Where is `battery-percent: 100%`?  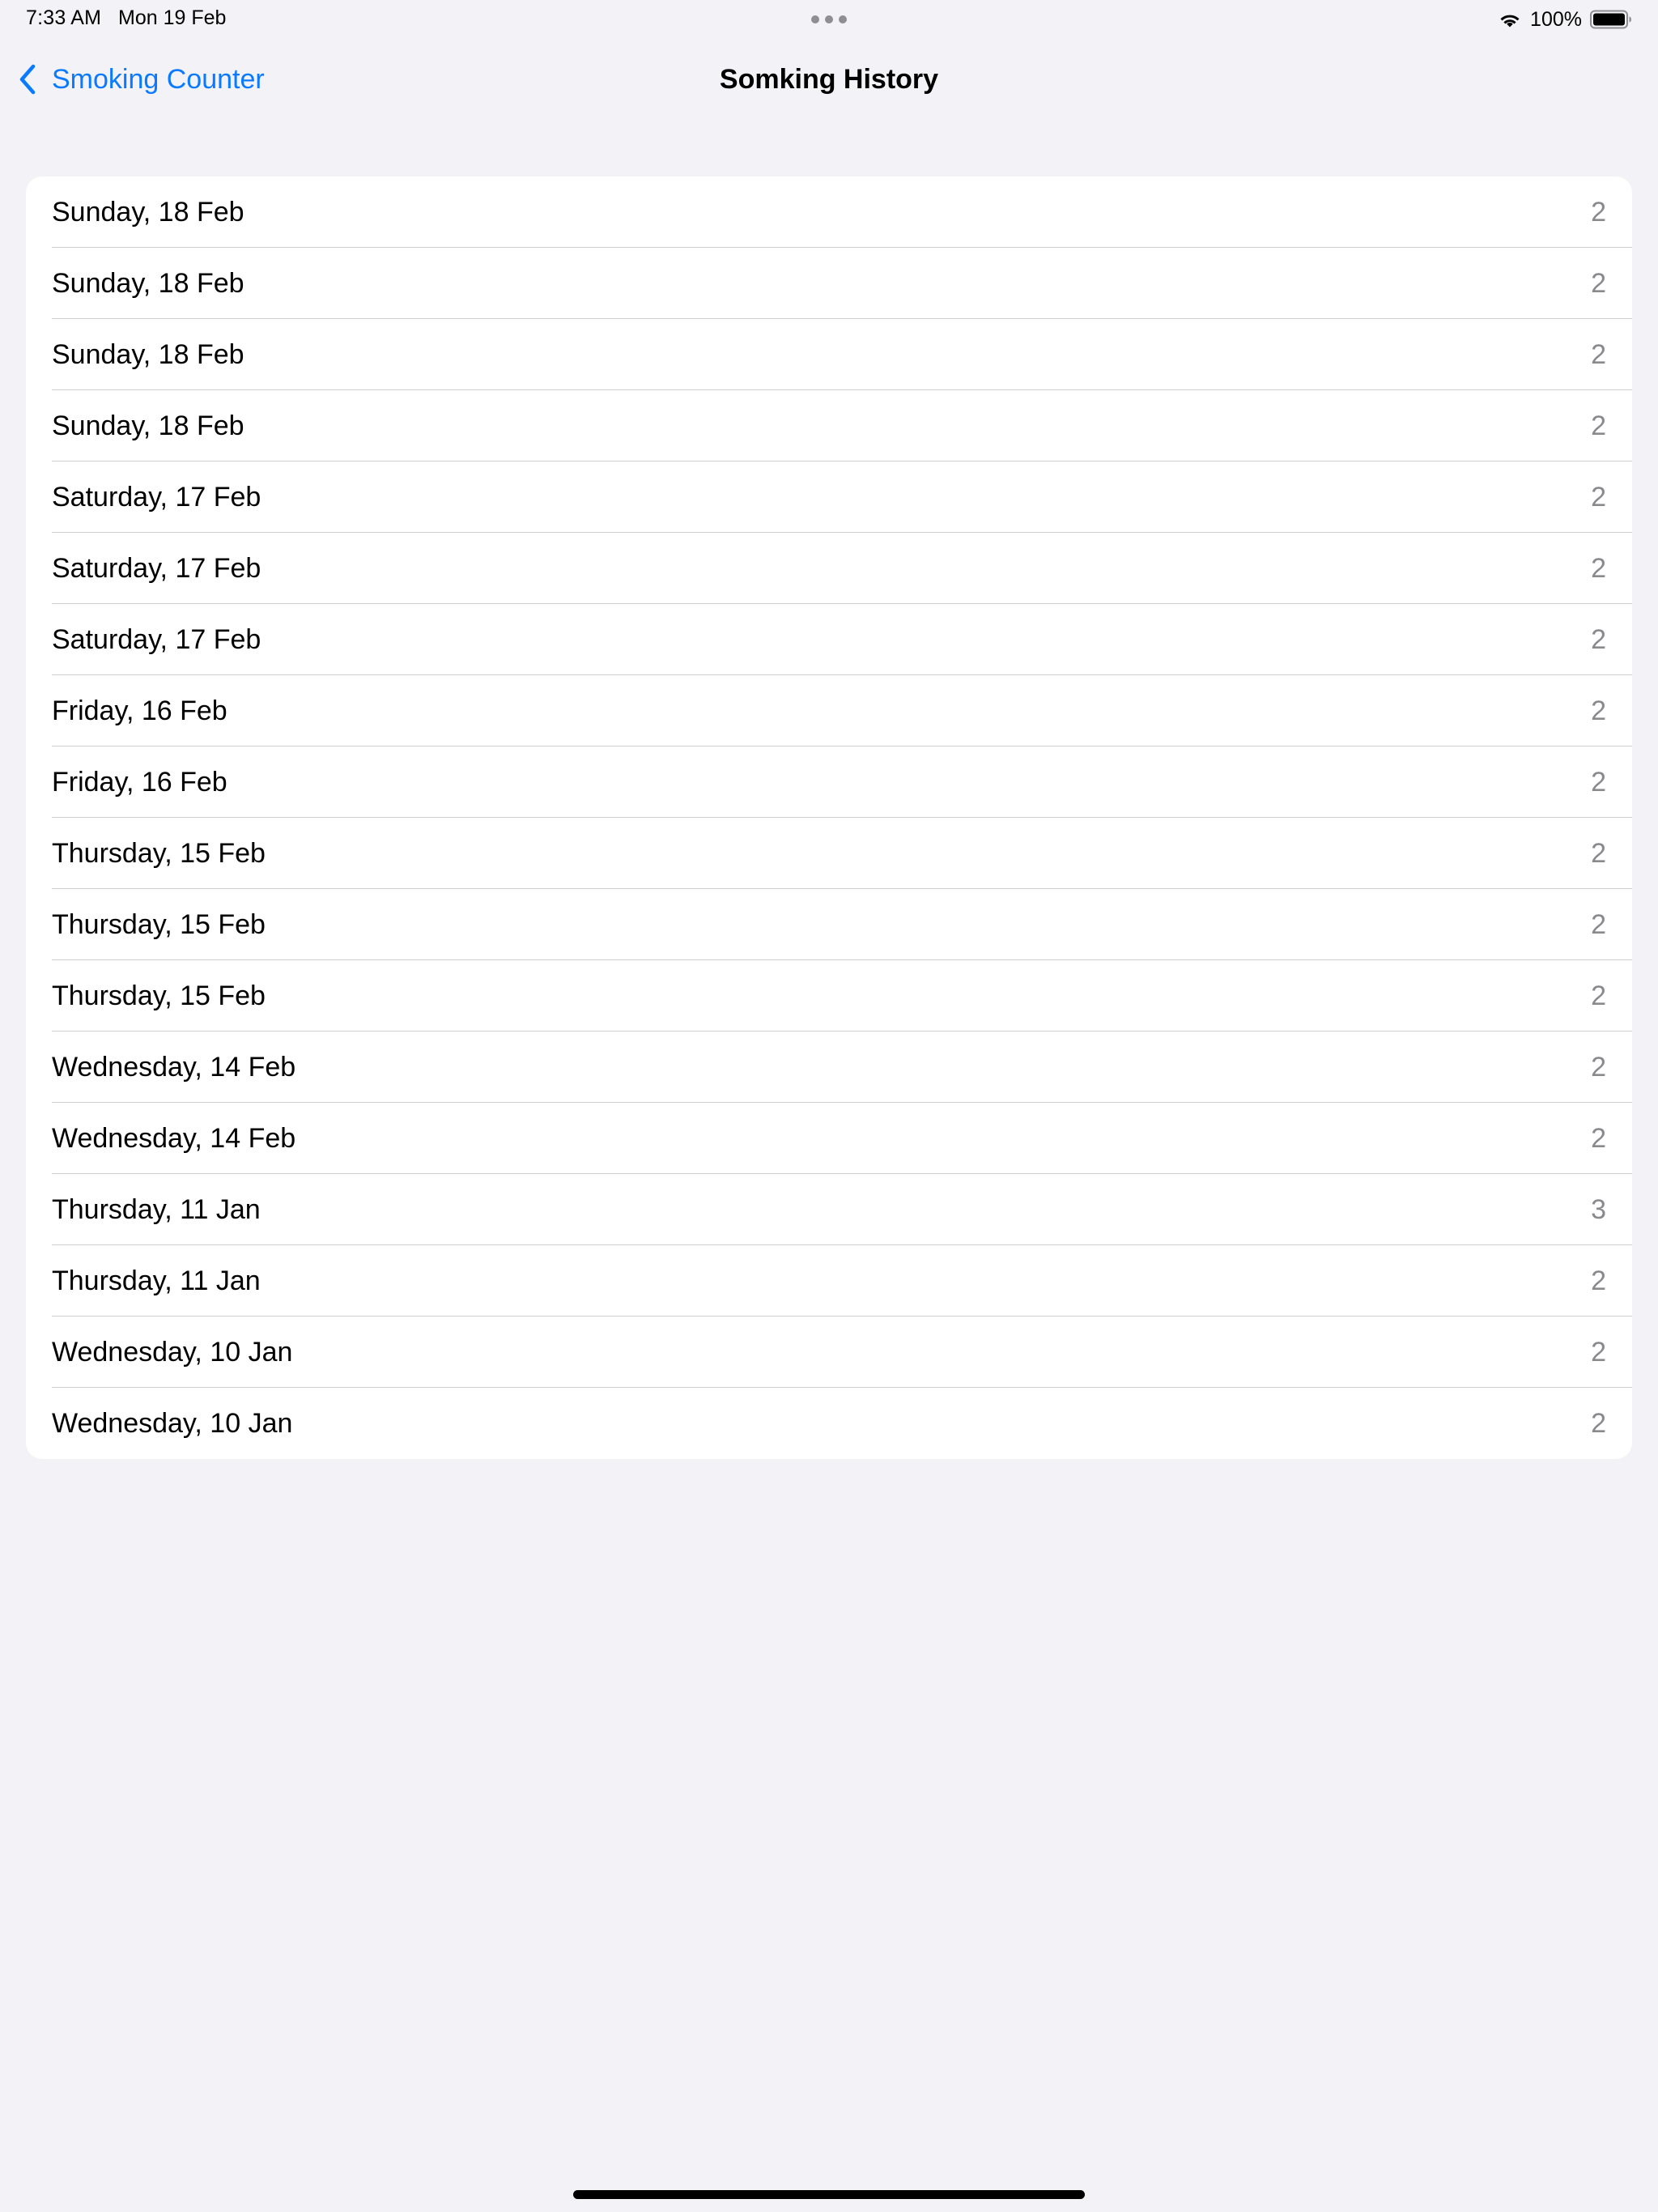
battery-percent: 100% is located at coordinates (1556, 19).